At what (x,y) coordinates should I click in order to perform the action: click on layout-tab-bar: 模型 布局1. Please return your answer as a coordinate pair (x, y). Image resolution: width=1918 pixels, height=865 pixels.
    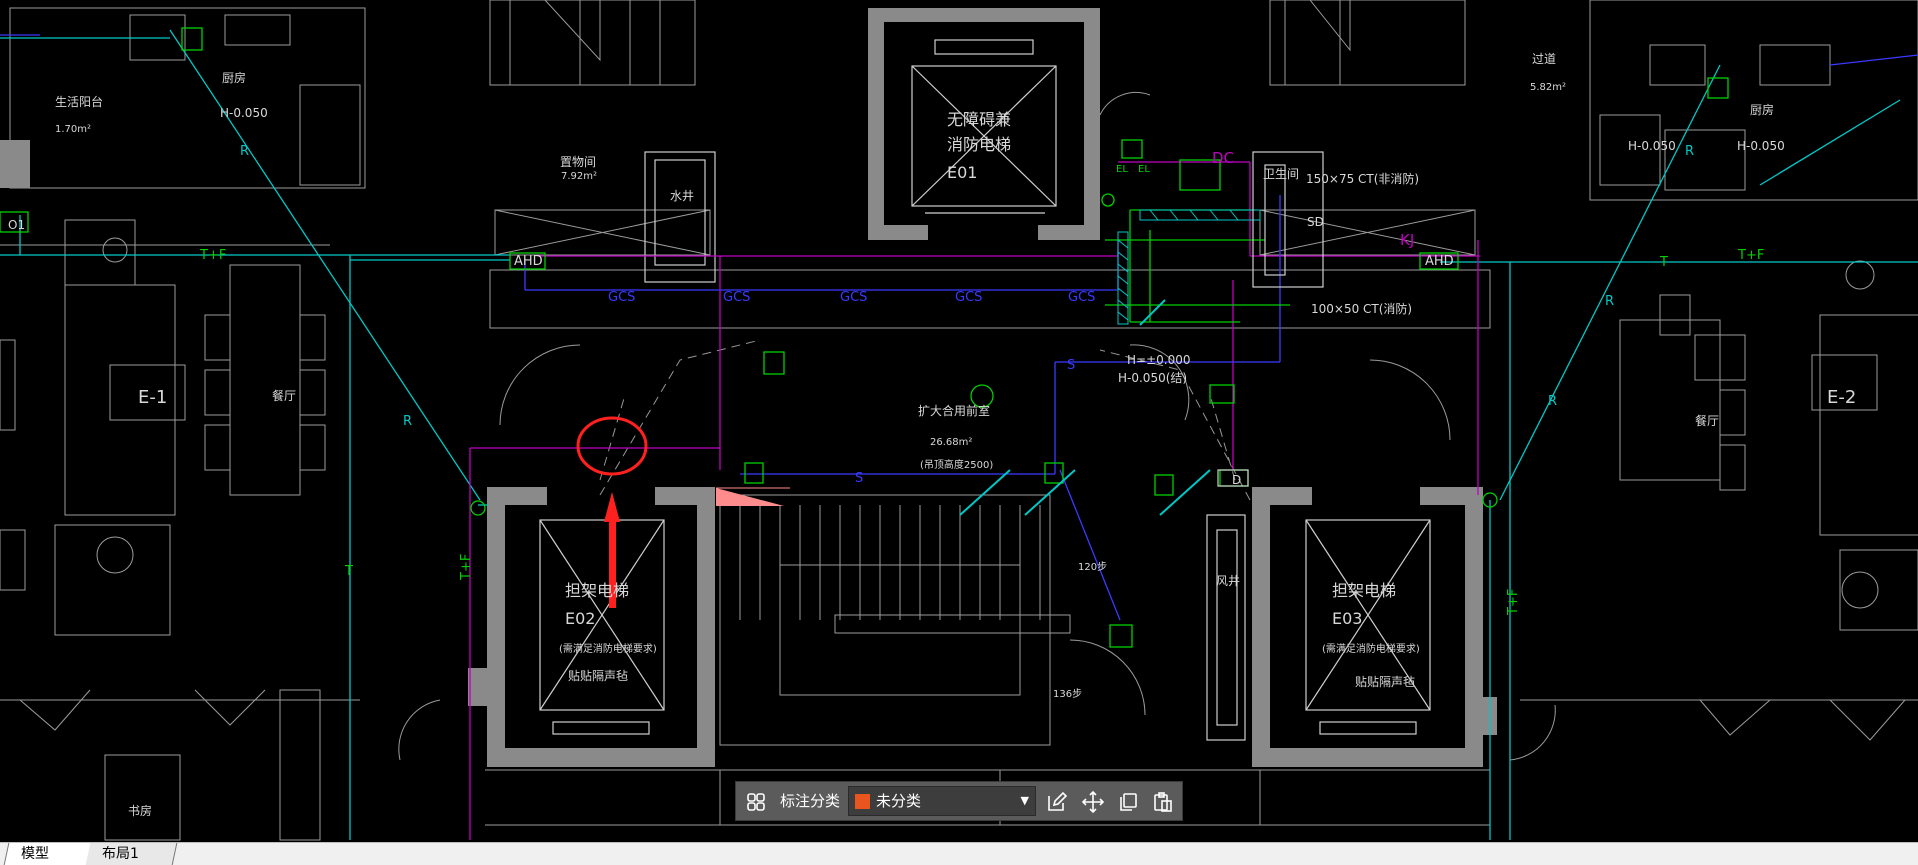
    Looking at the image, I should click on (959, 853).